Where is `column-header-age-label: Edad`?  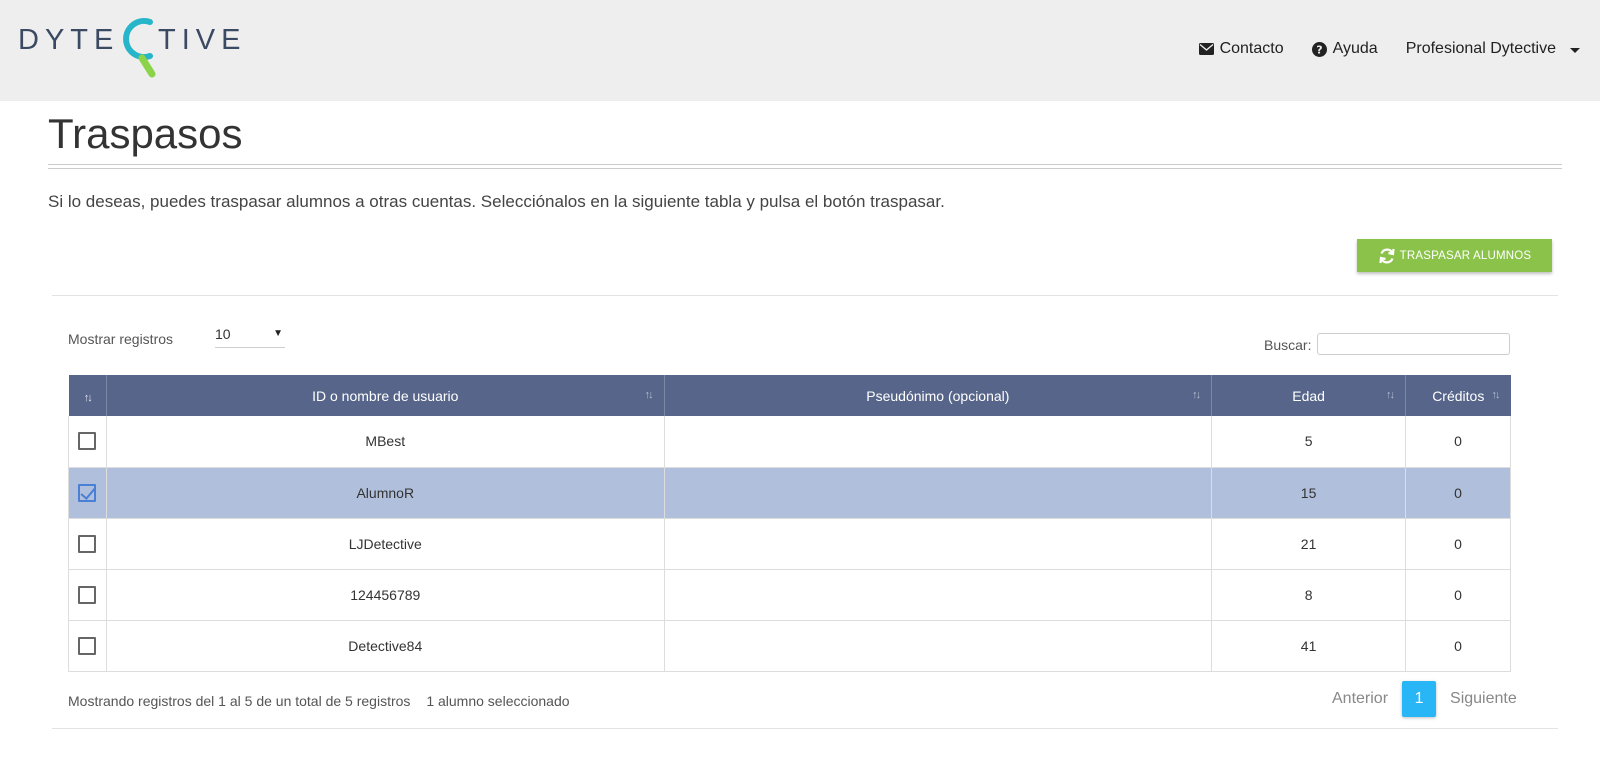
column-header-age-label: Edad is located at coordinates (1308, 395).